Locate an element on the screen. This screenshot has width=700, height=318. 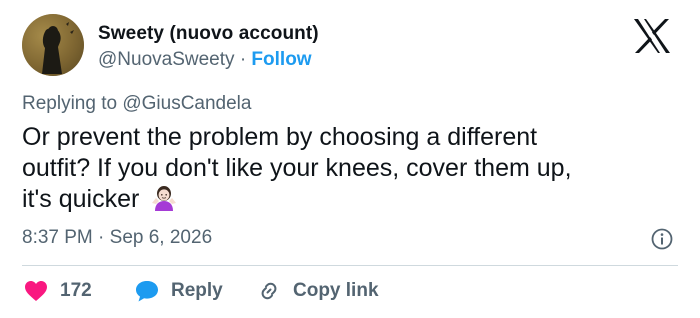
copy-link-button: Copy link is located at coordinates (318, 291).